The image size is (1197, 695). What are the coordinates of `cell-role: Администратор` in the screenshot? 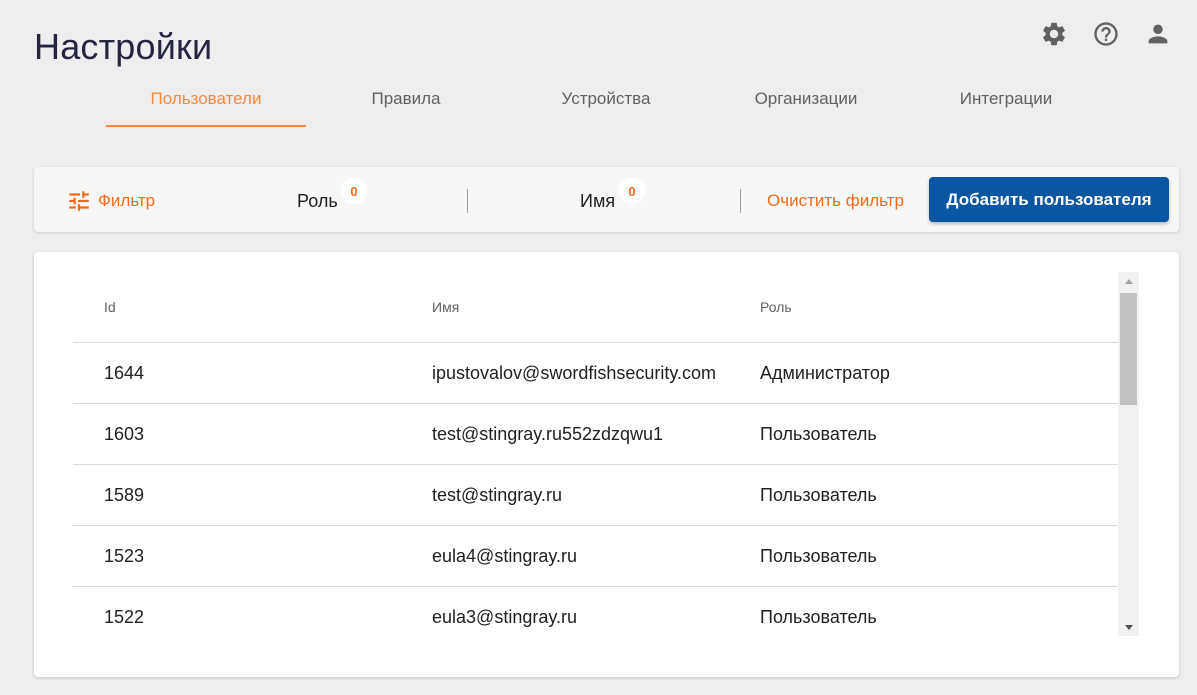 It's located at (825, 372).